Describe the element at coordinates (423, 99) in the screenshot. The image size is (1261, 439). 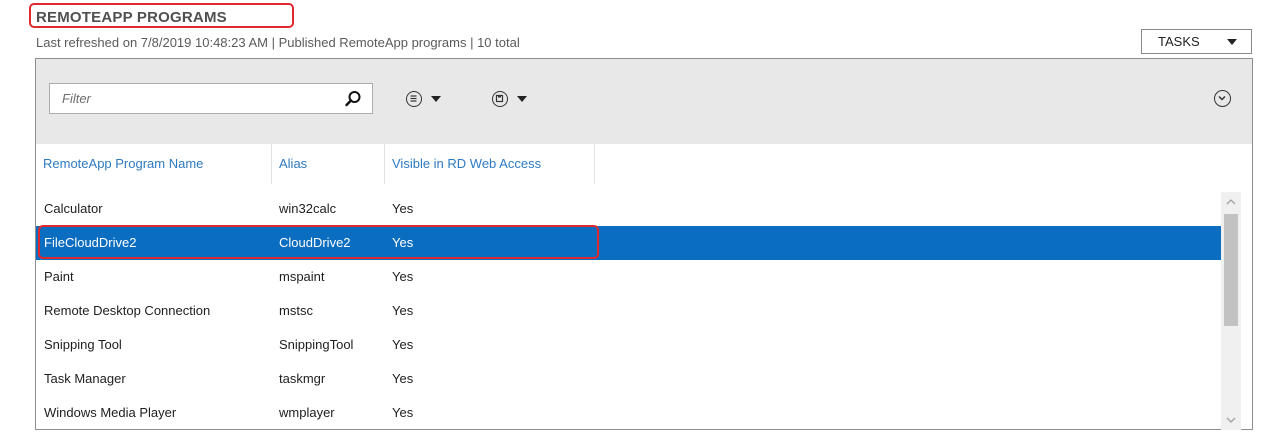
I see `list-options-button` at that location.